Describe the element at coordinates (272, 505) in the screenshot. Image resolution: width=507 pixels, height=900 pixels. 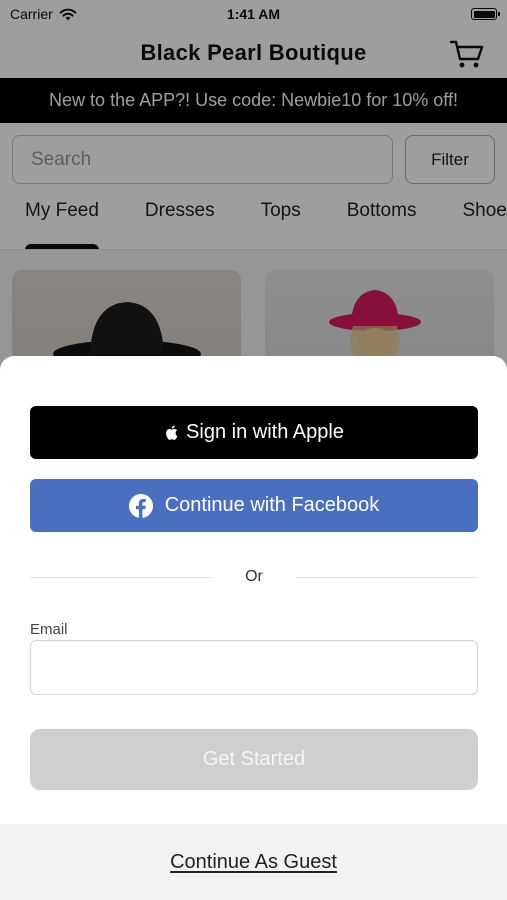
I see `facebook-button-label: Continue with Facebook` at that location.